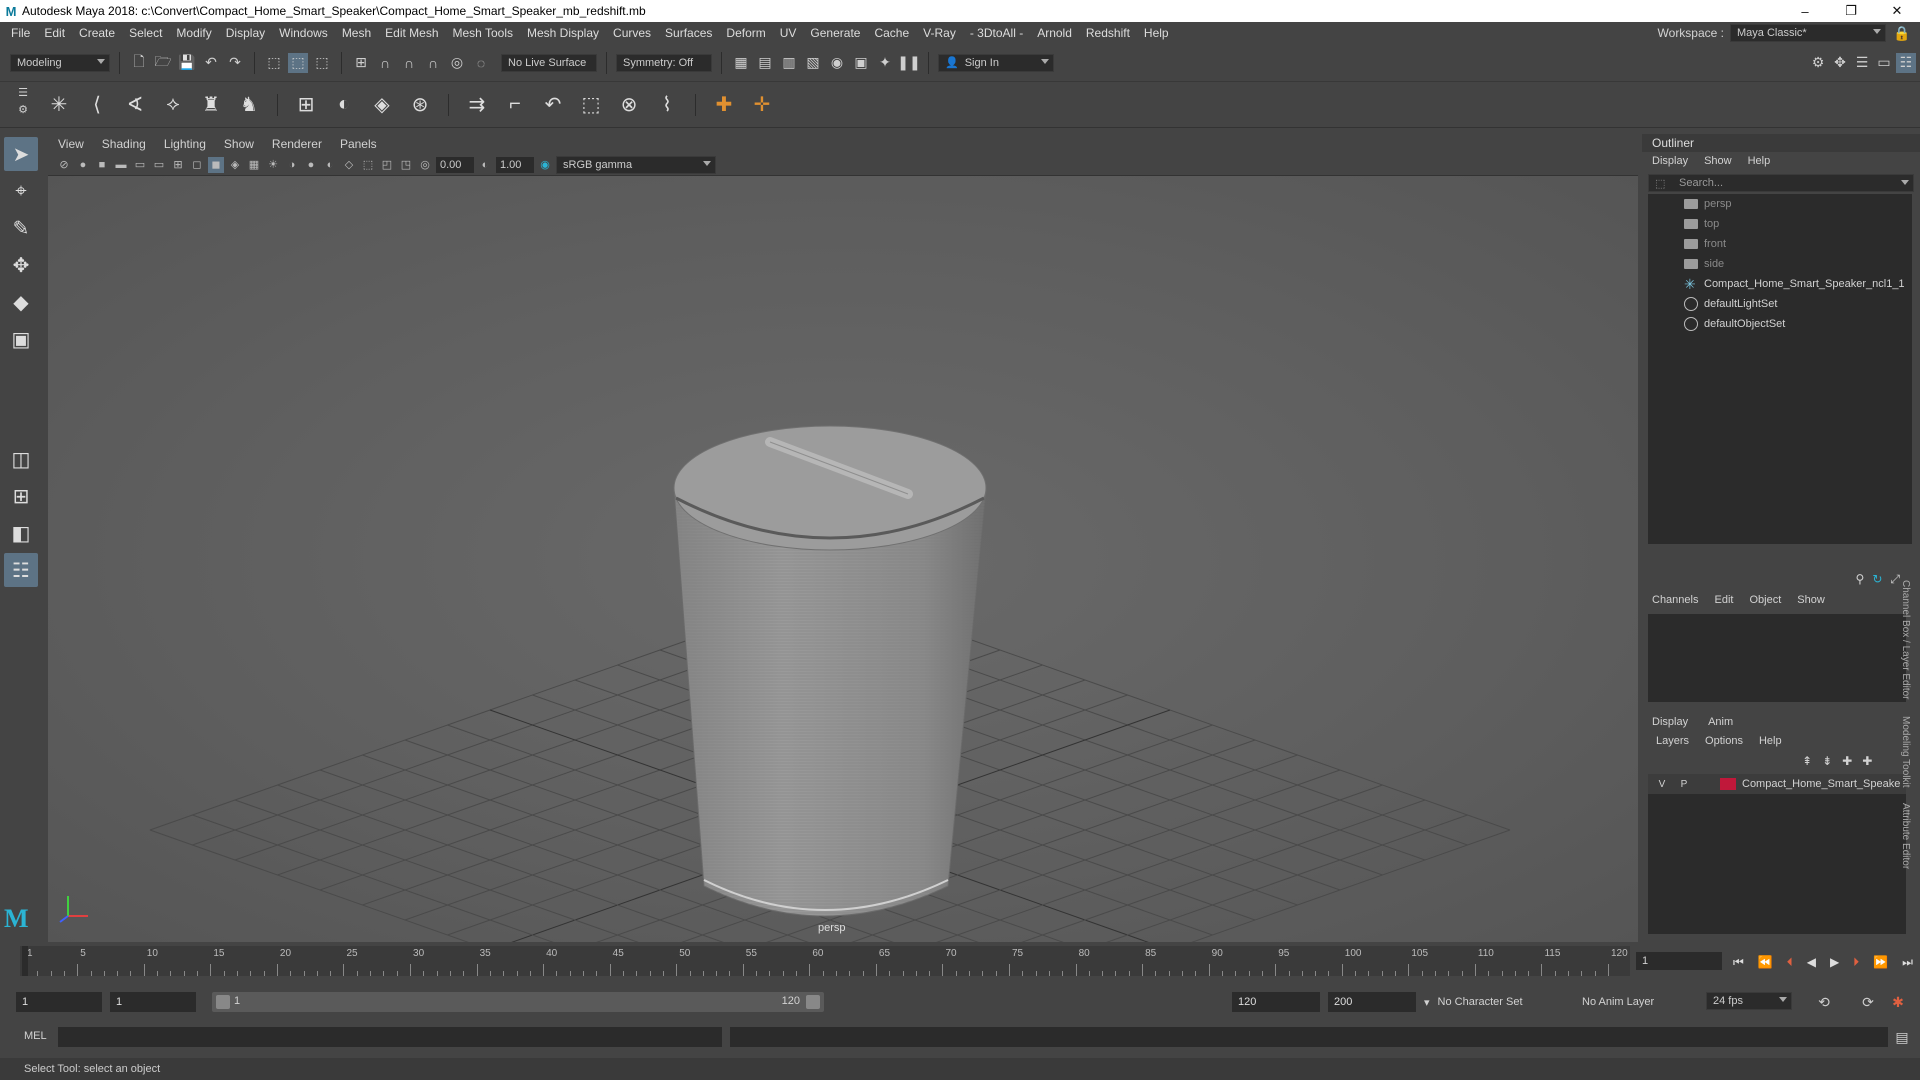 This screenshot has width=1920, height=1080. Describe the element at coordinates (457, 63) in the screenshot. I see `snap-view-icon: ◎` at that location.